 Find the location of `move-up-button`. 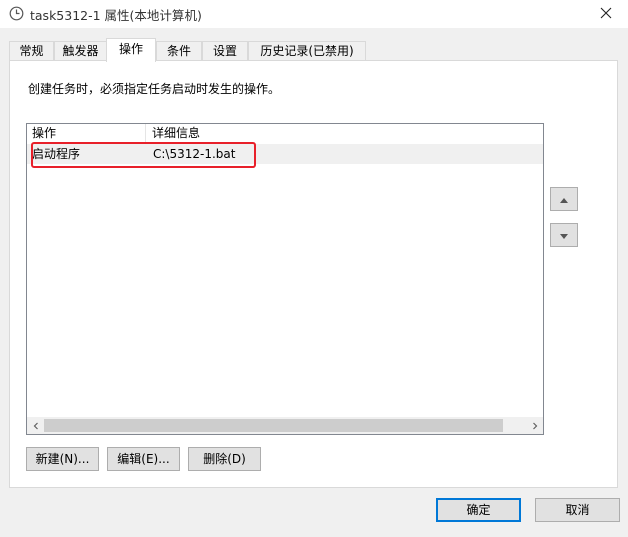

move-up-button is located at coordinates (564, 199).